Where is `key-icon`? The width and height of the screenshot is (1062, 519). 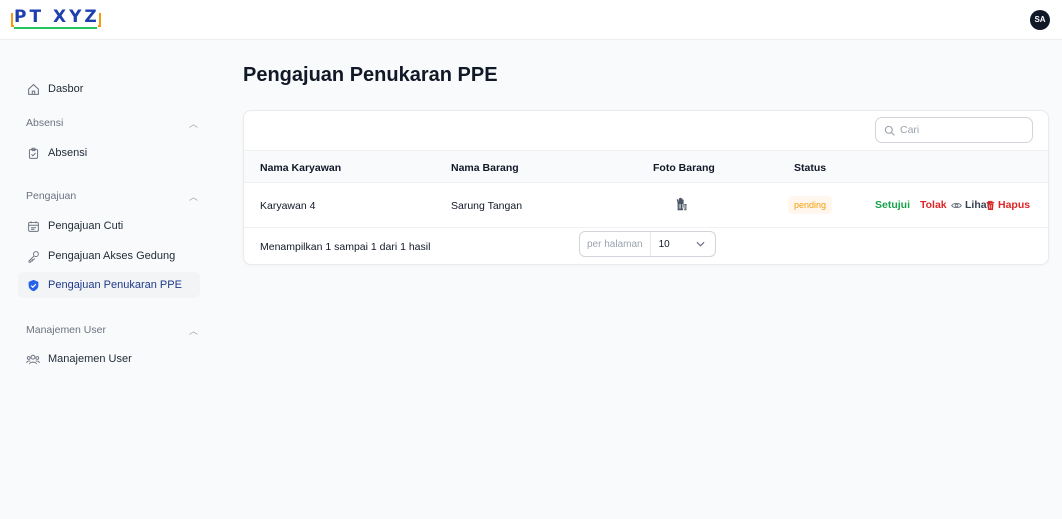
key-icon is located at coordinates (33, 256).